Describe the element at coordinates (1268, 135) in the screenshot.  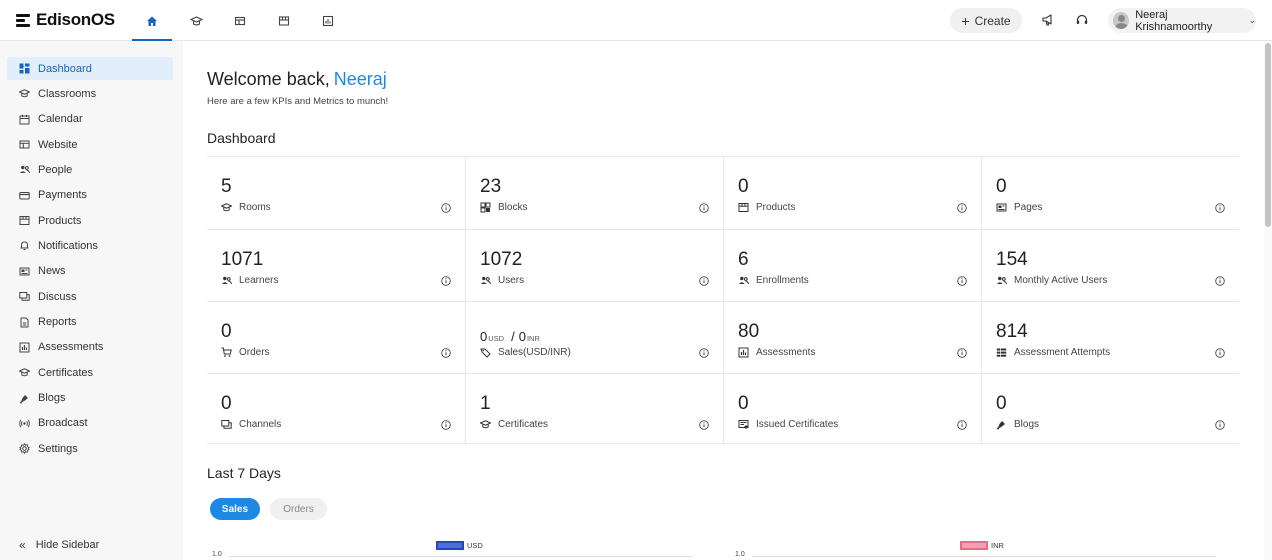
I see `scrollbar-thumb` at that location.